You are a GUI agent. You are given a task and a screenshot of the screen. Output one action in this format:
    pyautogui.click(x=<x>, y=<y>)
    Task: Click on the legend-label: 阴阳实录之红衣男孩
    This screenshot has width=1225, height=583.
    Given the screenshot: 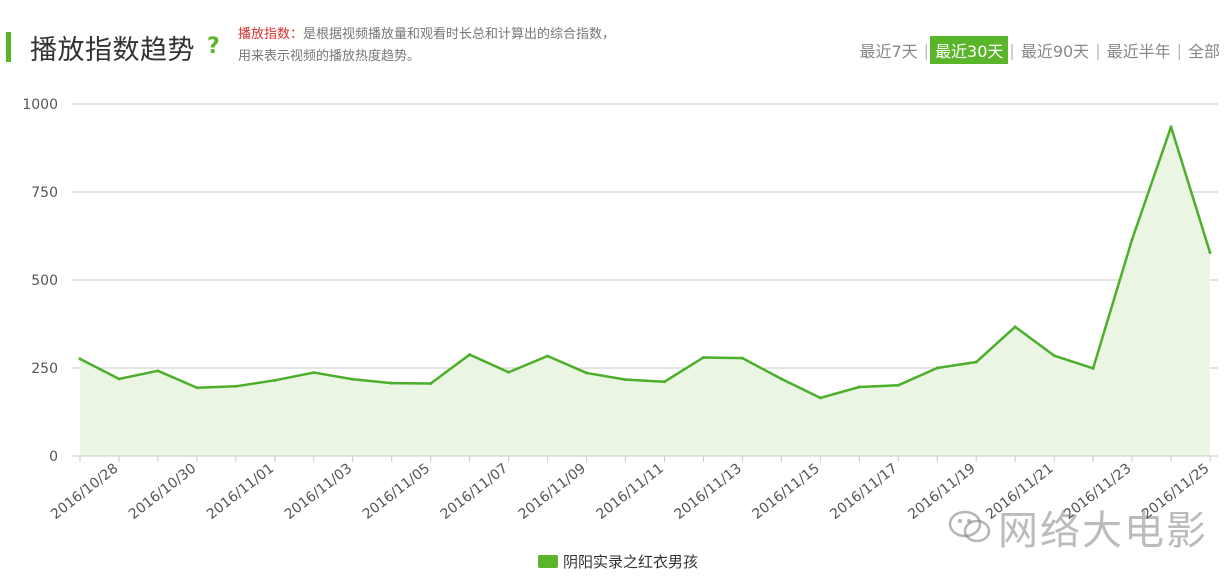 What is the action you would take?
    pyautogui.click(x=631, y=562)
    